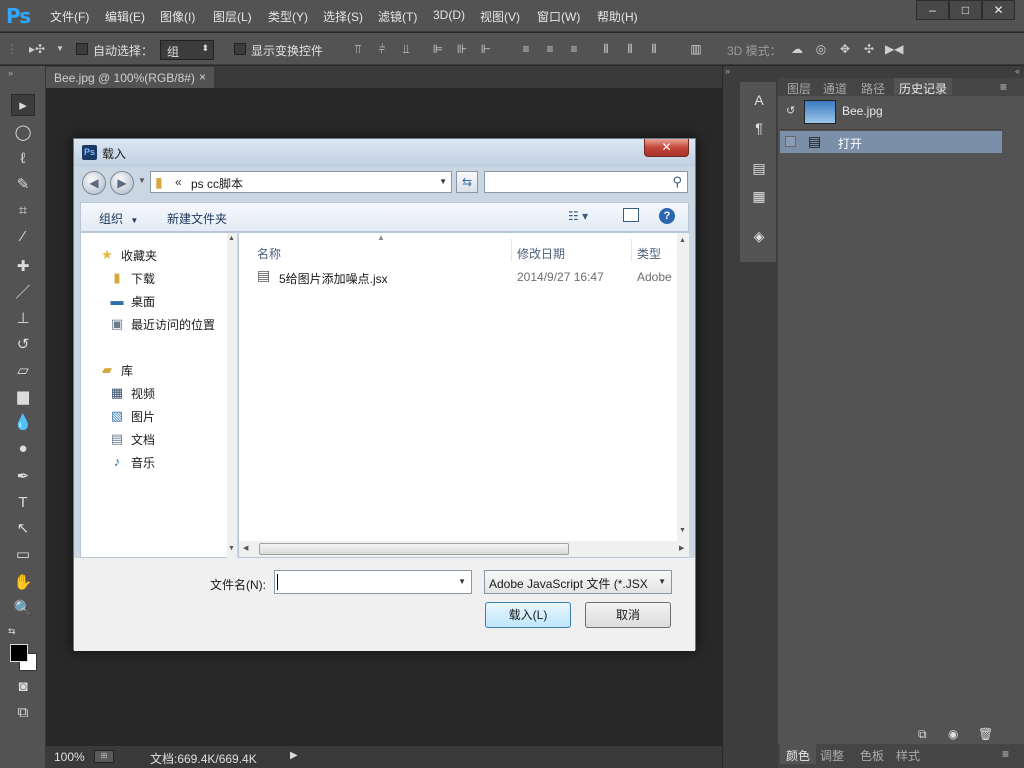 The image size is (1024, 768). I want to click on 3d-rotate-icon: ☁, so click(797, 49).